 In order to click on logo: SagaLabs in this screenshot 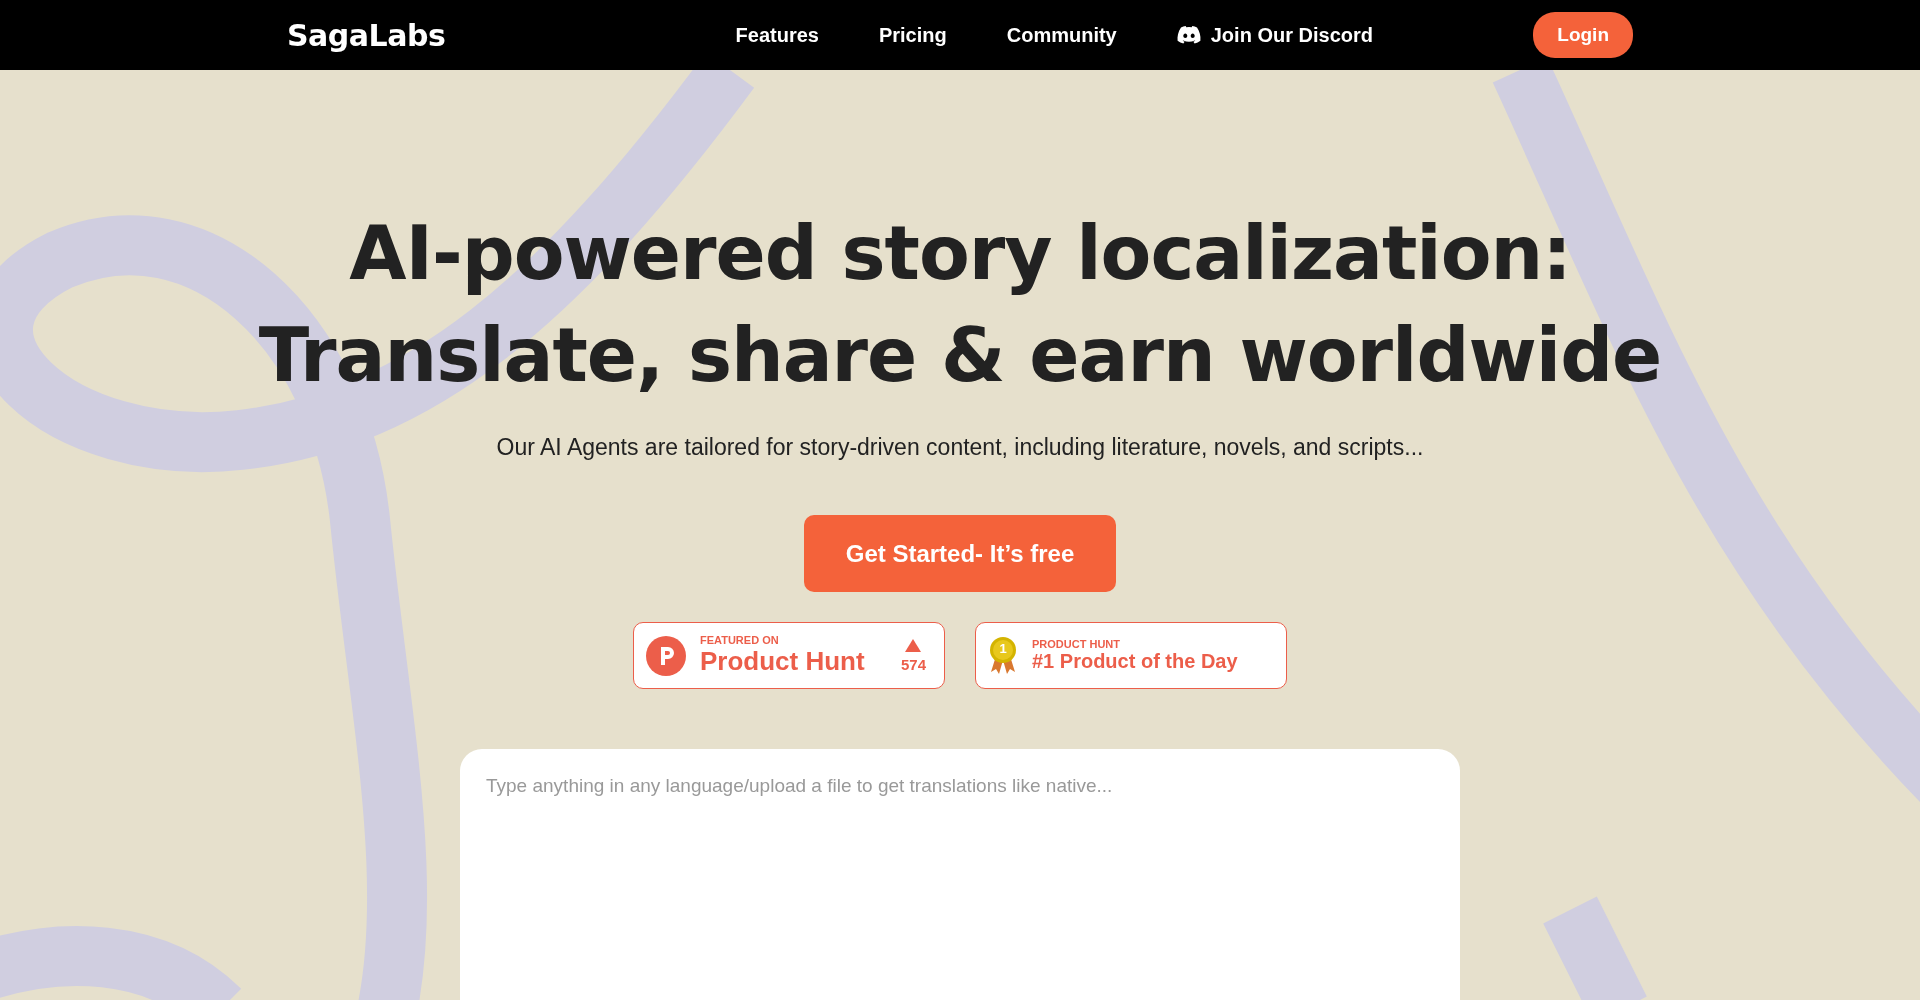, I will do `click(366, 35)`.